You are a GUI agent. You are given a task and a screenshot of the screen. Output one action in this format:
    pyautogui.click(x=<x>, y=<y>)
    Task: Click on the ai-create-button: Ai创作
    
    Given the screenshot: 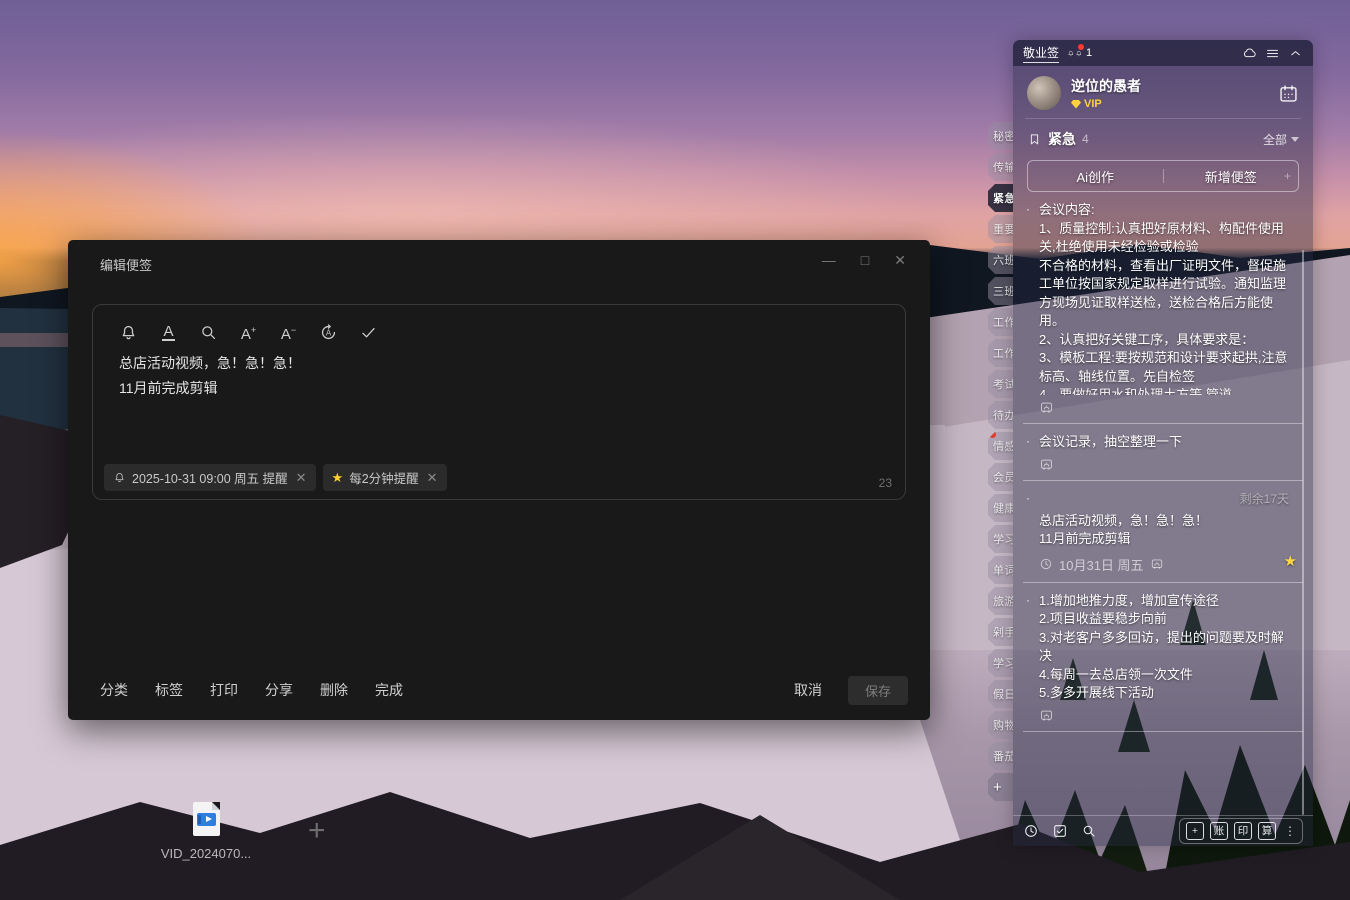 What is the action you would take?
    pyautogui.click(x=1095, y=176)
    